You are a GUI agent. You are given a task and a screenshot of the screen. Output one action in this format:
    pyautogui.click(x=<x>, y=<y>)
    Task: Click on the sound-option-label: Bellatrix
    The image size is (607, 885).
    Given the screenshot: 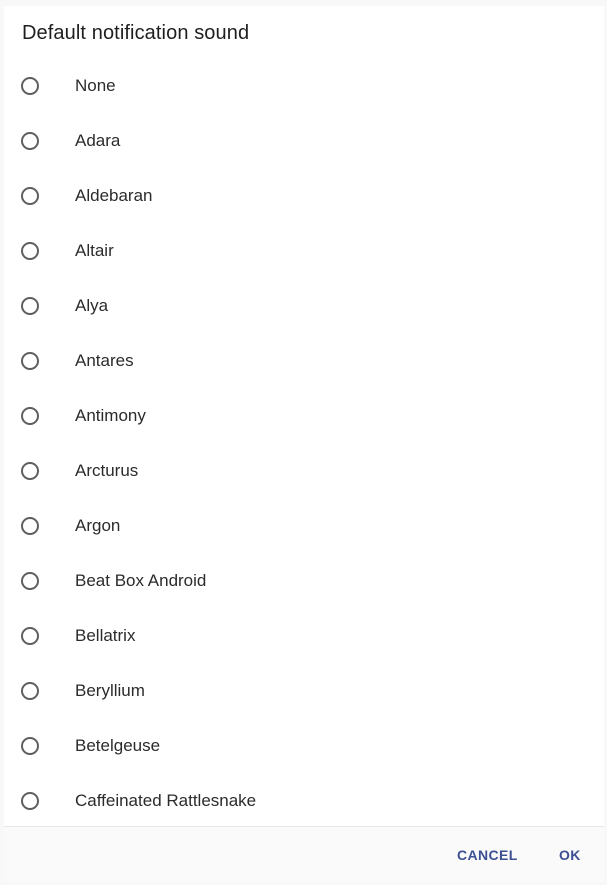 What is the action you would take?
    pyautogui.click(x=105, y=635)
    